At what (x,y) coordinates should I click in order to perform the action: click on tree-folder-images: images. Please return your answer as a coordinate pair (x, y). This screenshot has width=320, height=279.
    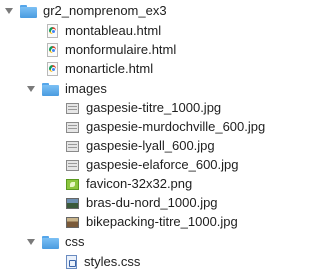
    Looking at the image, I should click on (67, 89).